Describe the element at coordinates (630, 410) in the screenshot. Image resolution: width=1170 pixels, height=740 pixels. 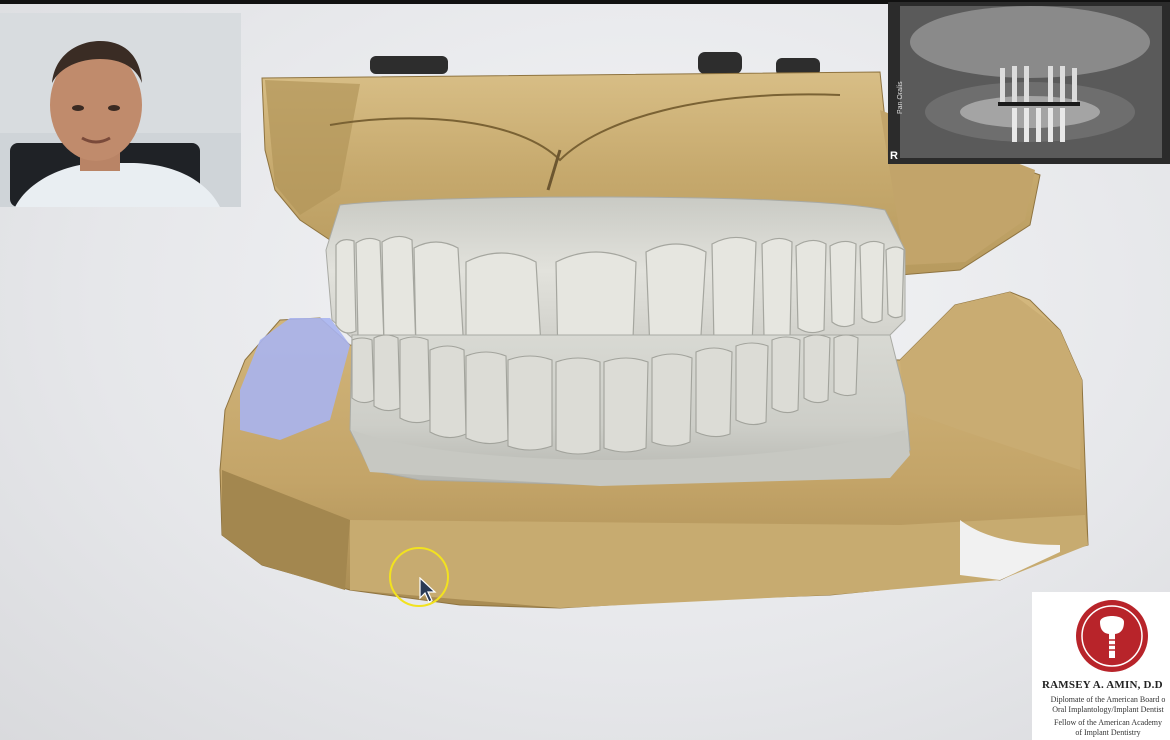
I see `lower-denture` at that location.